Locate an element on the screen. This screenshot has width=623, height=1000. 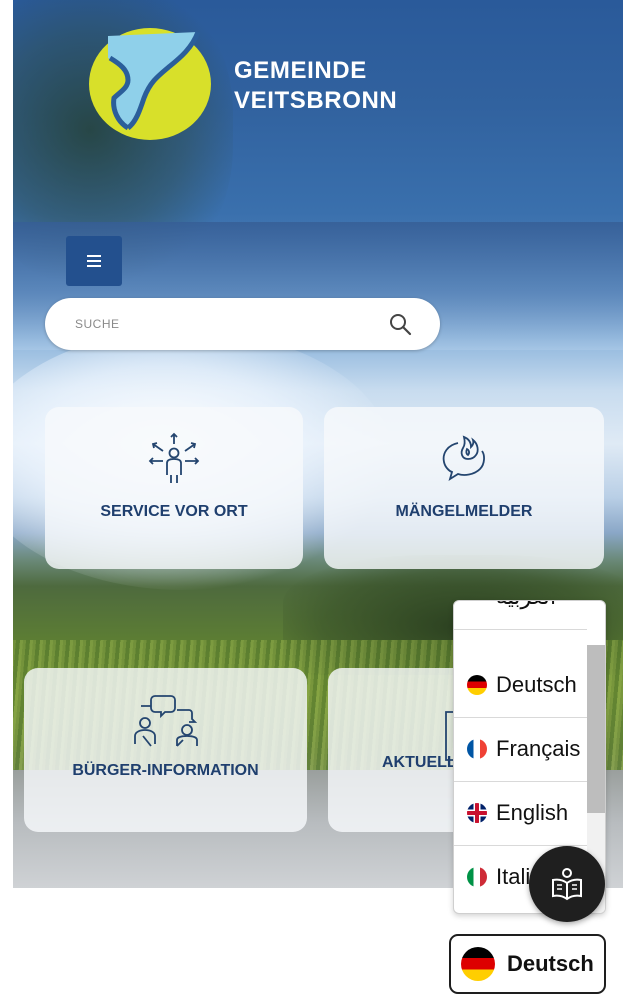
dropdown-scroll-thumb is located at coordinates (596, 729).